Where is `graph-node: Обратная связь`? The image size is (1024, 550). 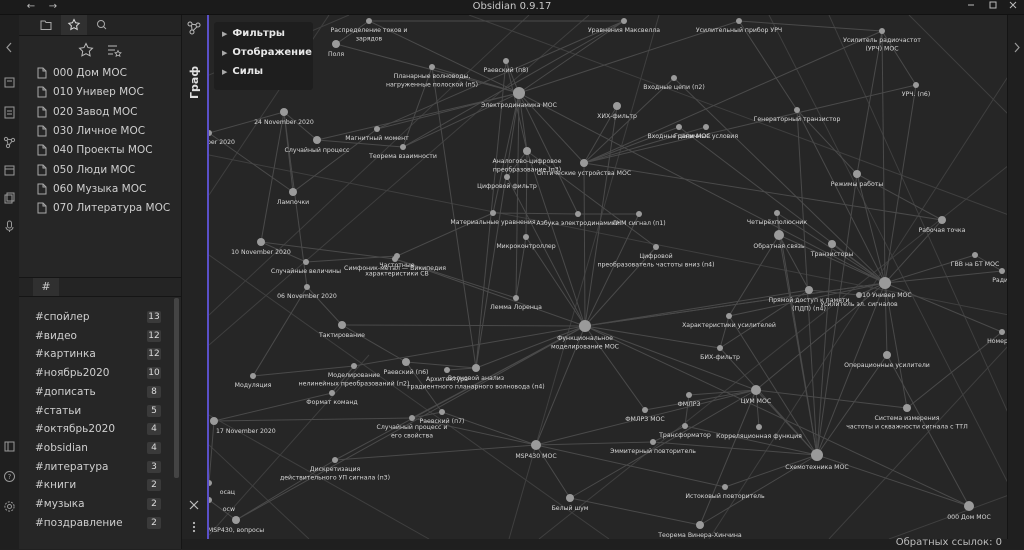
graph-node: Обратная связь is located at coordinates (779, 240).